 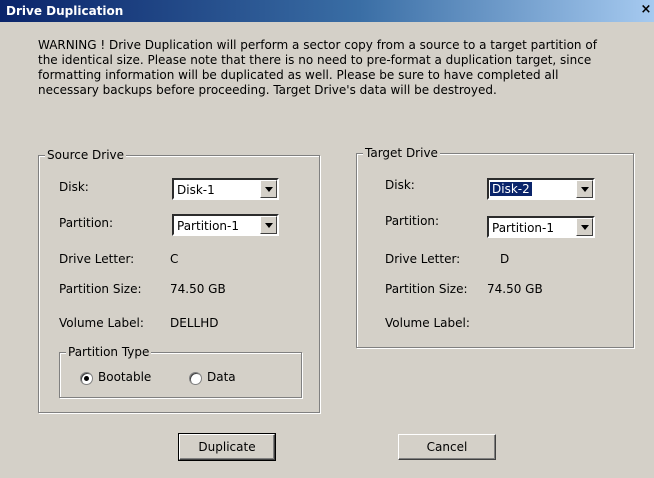 I want to click on duplicate-button: Duplicate, so click(x=227, y=447).